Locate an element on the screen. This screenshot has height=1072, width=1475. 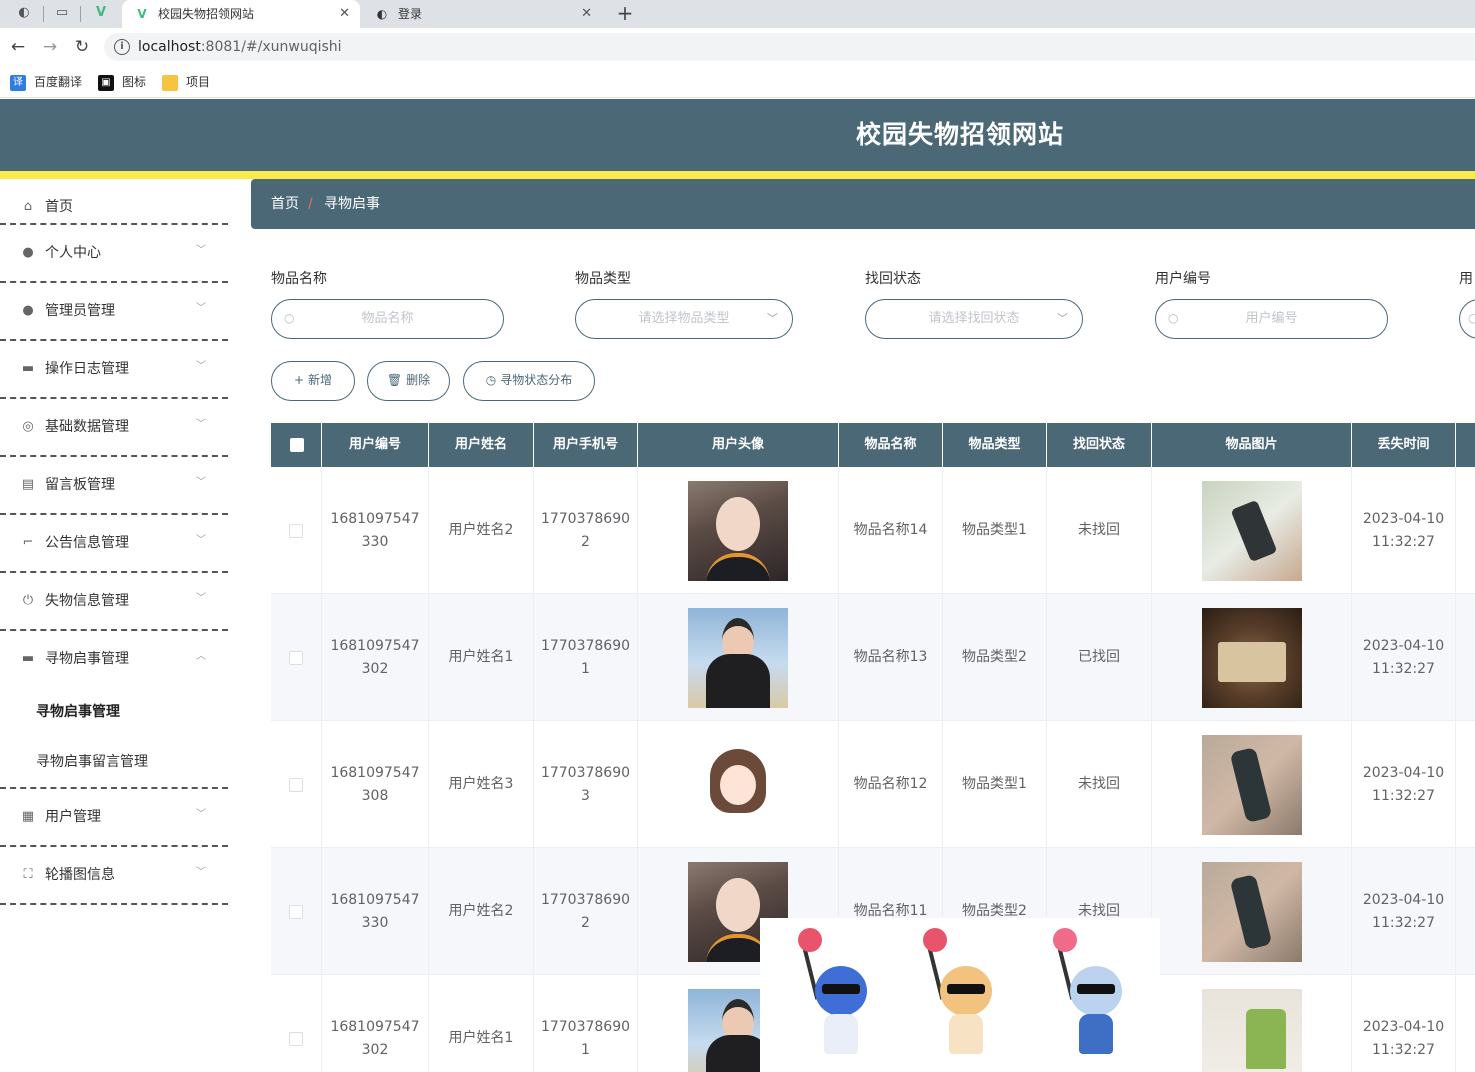
col-user-name: 用户姓名 is located at coordinates (481, 445).